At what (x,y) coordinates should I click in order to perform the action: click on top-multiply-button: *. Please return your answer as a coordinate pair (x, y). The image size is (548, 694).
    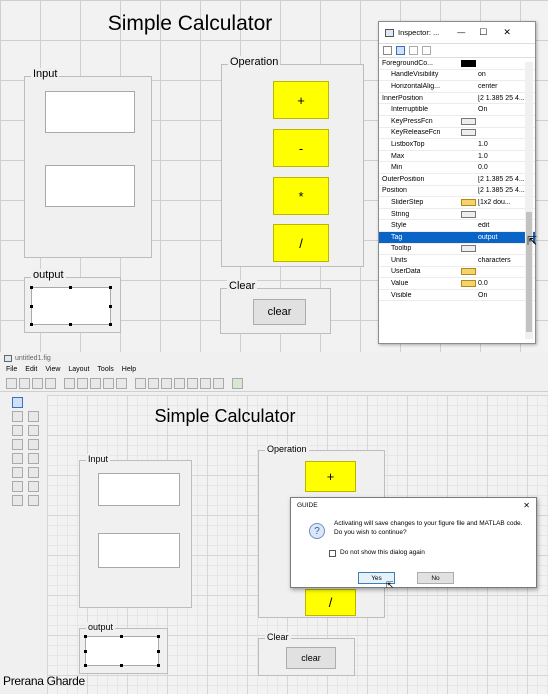
    Looking at the image, I should click on (301, 196).